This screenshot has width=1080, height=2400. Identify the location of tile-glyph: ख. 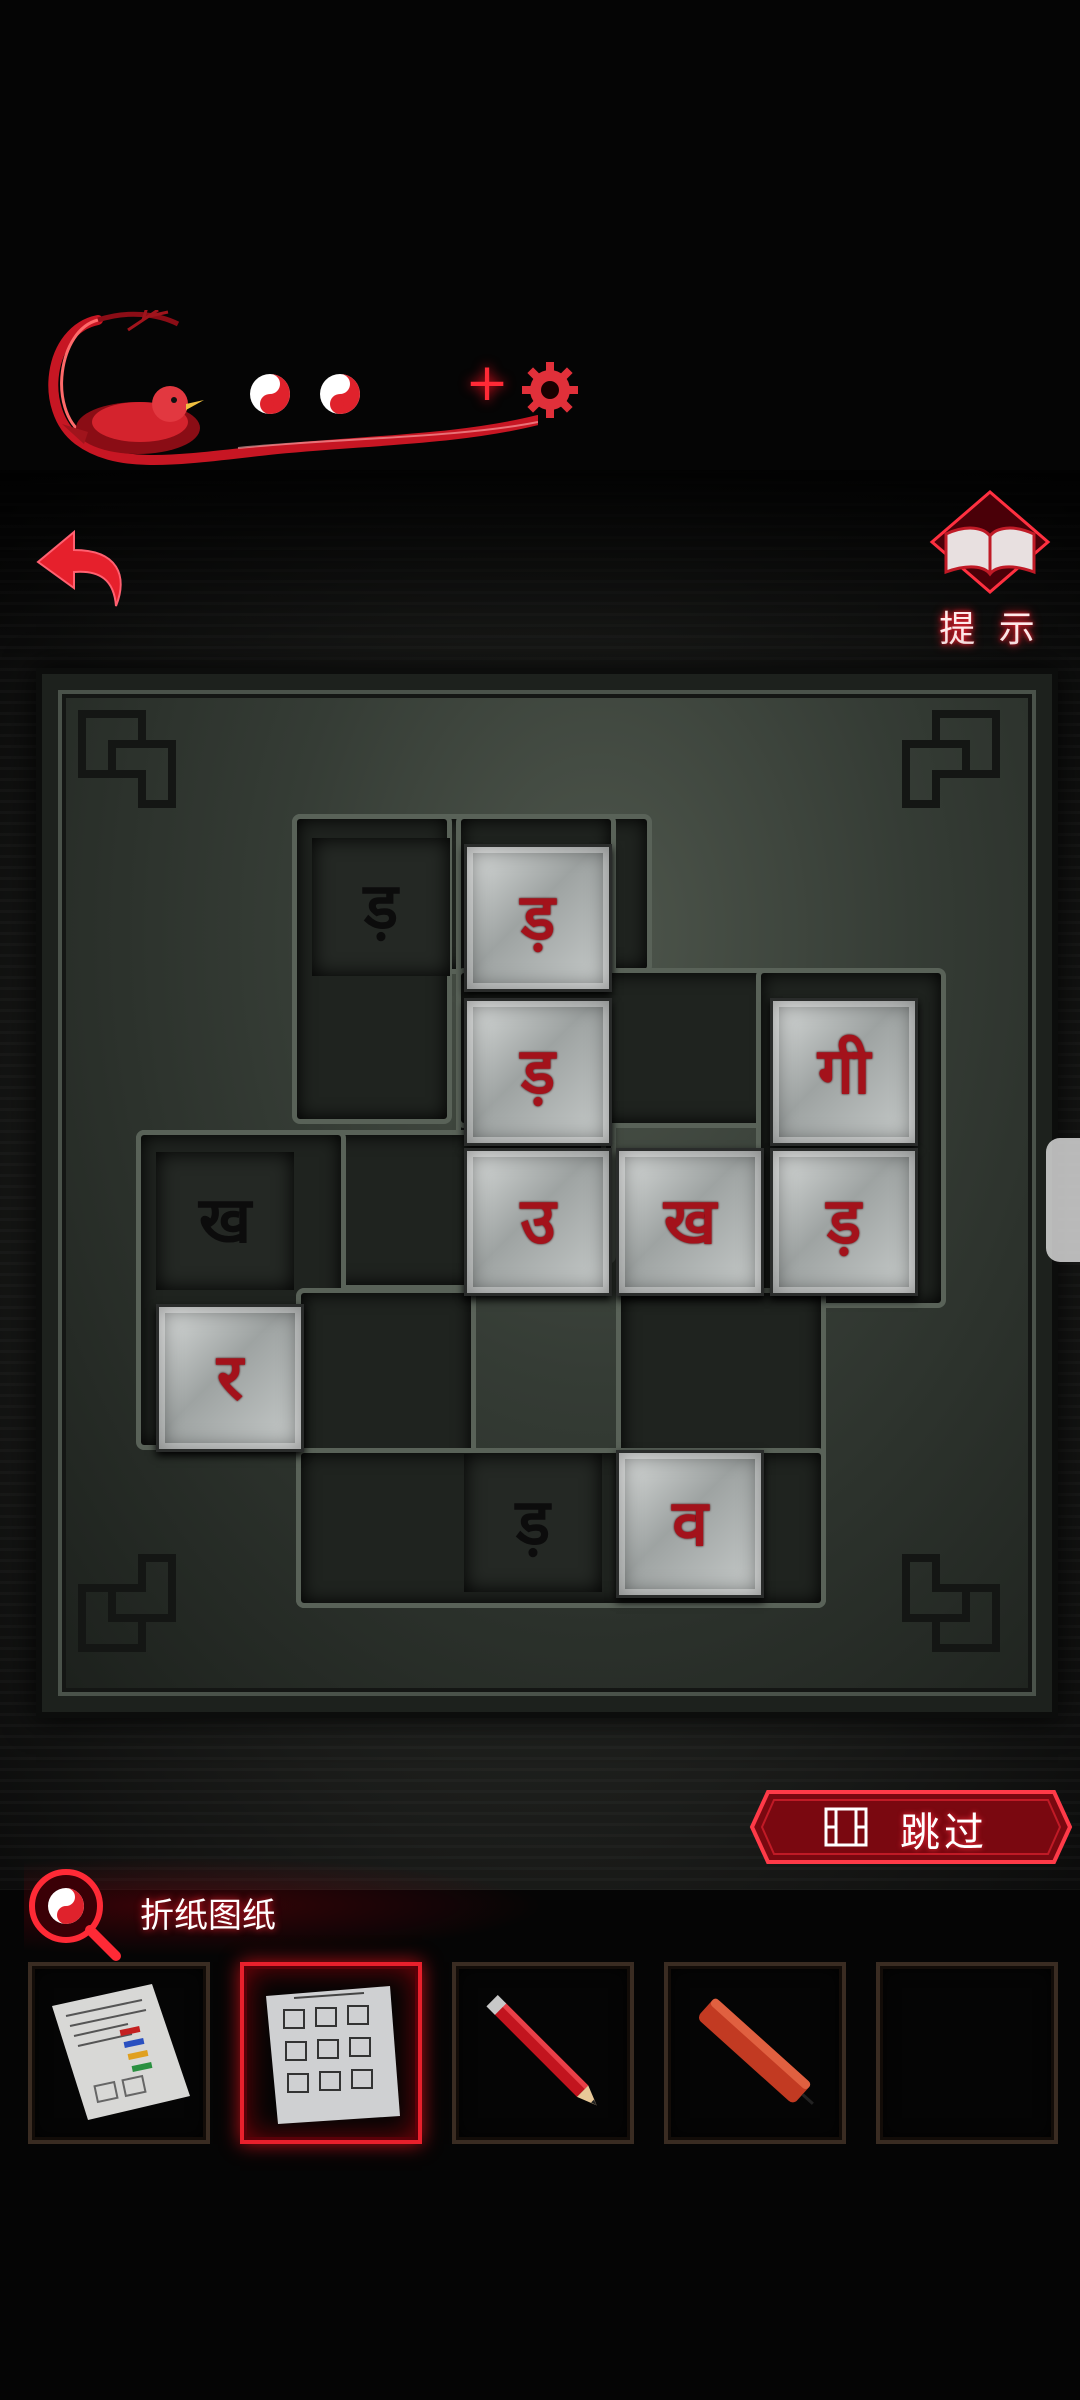
(690, 1221).